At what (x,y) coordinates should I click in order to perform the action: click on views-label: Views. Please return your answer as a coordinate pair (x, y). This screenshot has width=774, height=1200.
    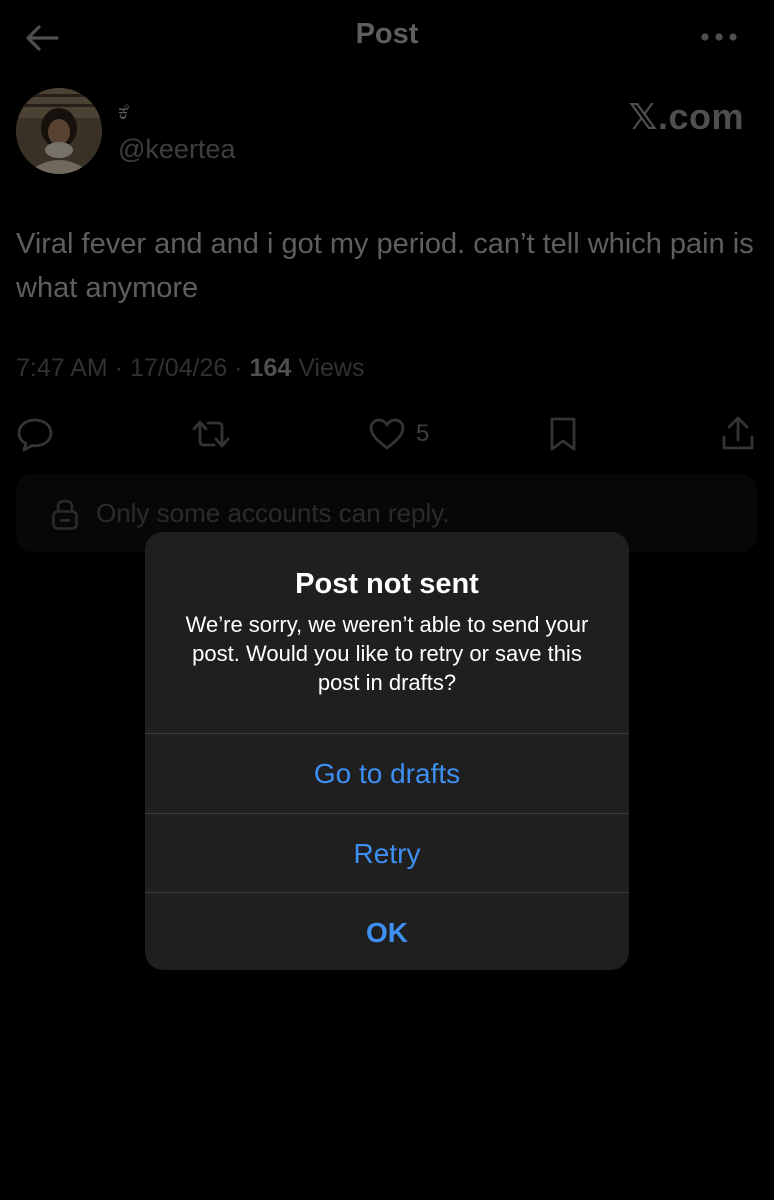
    Looking at the image, I should click on (331, 368).